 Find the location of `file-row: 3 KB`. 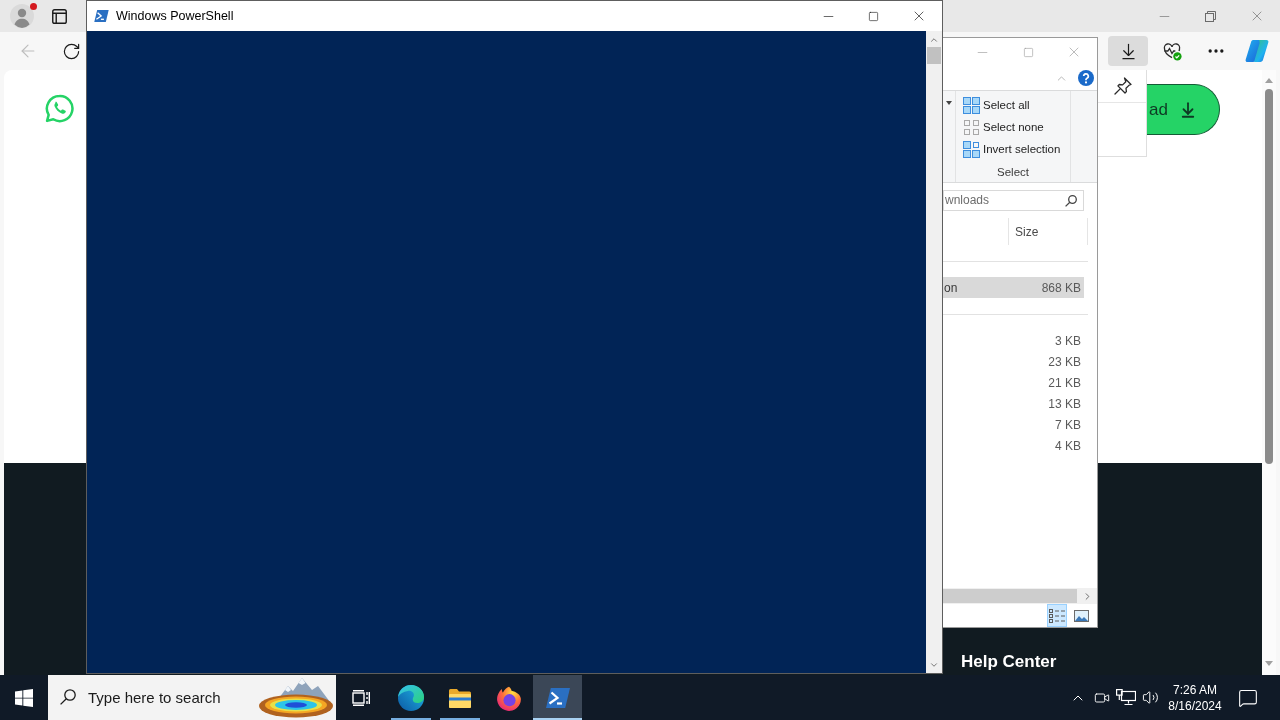

file-row: 3 KB is located at coordinates (1013, 340).